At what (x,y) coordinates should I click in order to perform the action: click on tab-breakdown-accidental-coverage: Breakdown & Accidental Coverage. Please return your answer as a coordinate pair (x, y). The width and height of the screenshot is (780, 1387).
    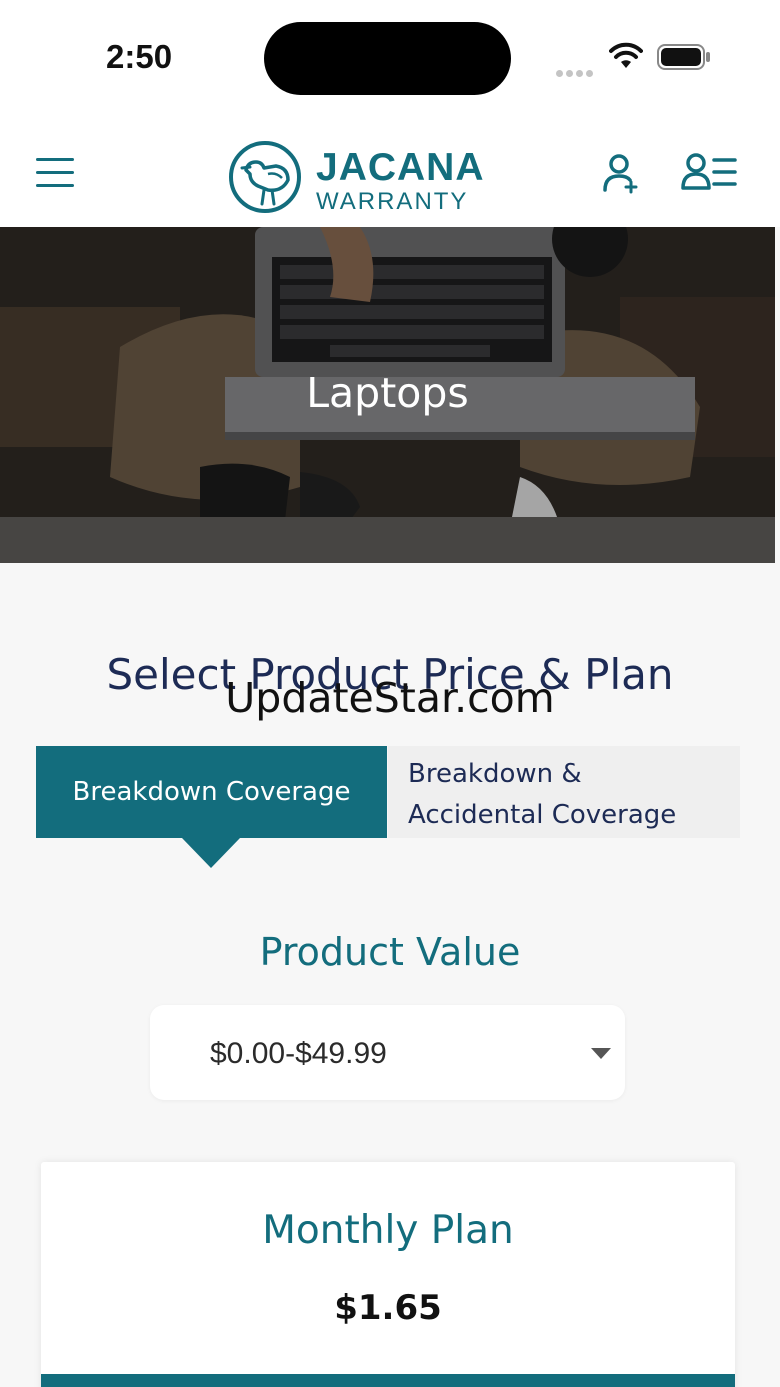
    Looking at the image, I should click on (564, 792).